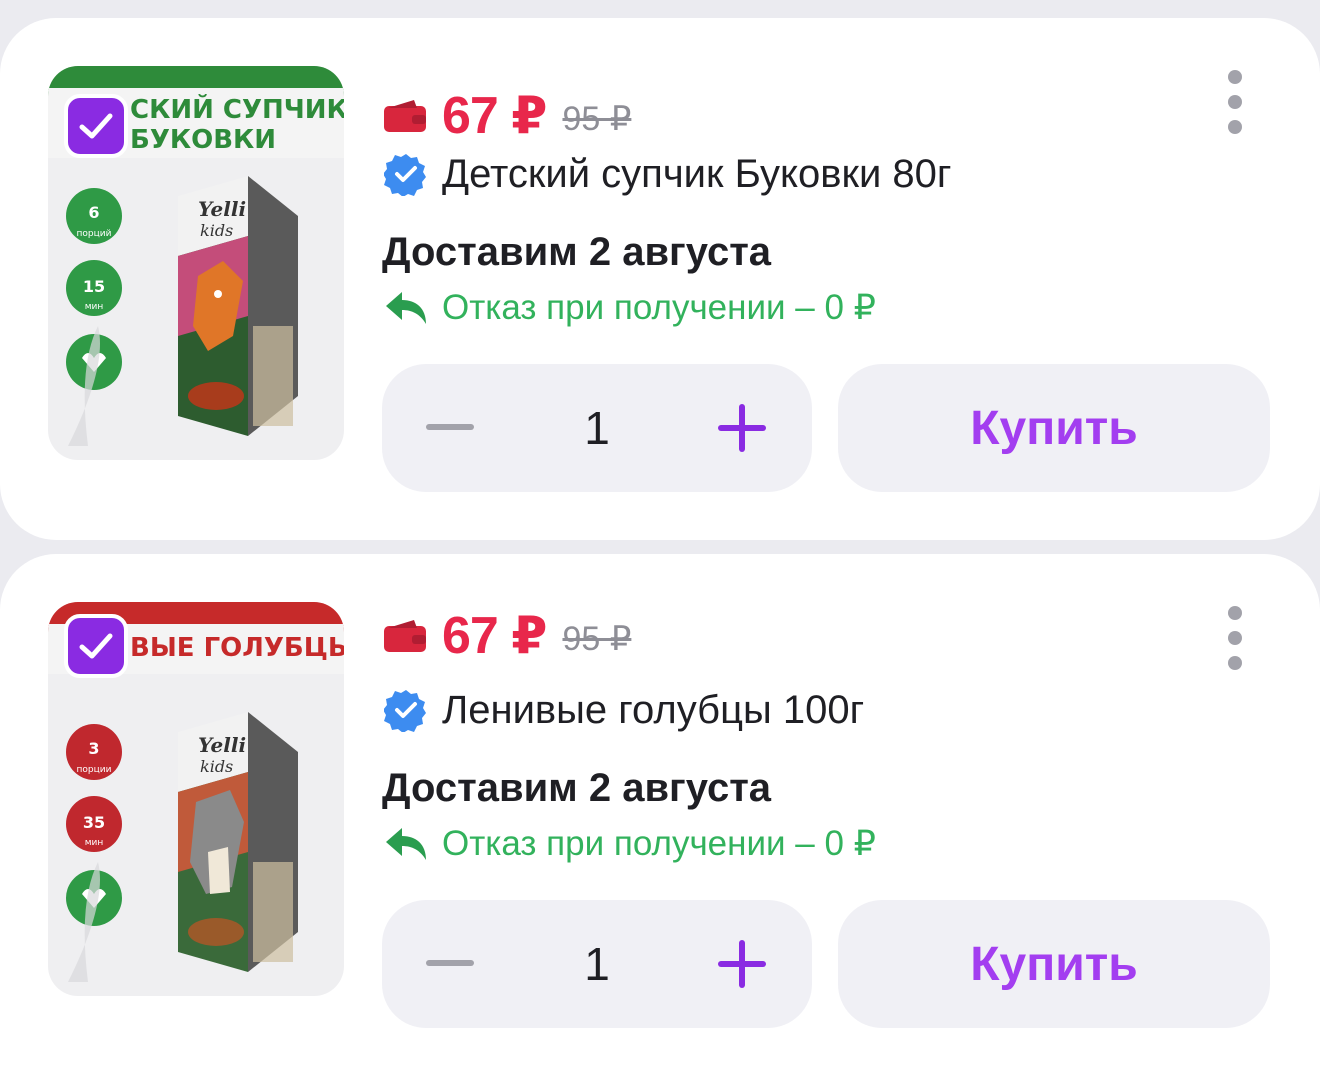 The height and width of the screenshot is (1088, 1320). I want to click on svg-text: порций, so click(94, 234).